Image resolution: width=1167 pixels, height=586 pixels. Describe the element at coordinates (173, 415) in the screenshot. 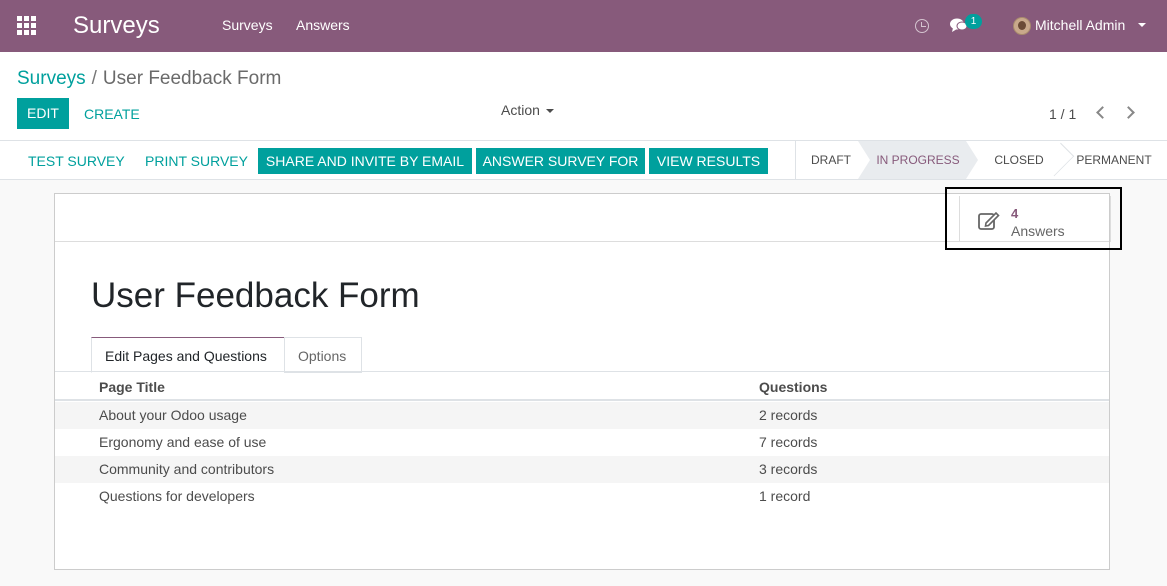

I see `row-page-title: About your Odoo usage` at that location.